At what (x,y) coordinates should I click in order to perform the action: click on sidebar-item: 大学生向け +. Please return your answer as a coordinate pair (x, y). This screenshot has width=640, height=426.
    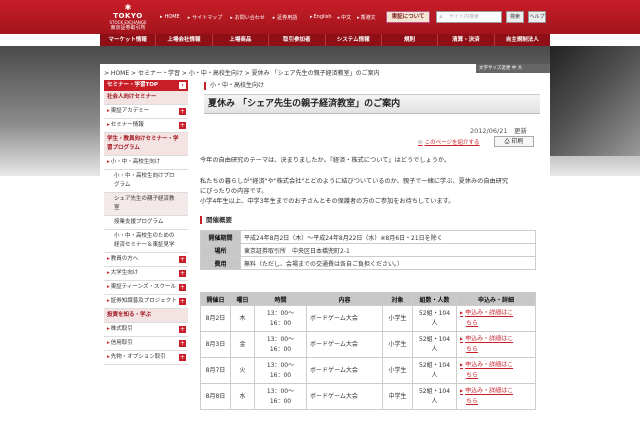
    Looking at the image, I should click on (146, 274).